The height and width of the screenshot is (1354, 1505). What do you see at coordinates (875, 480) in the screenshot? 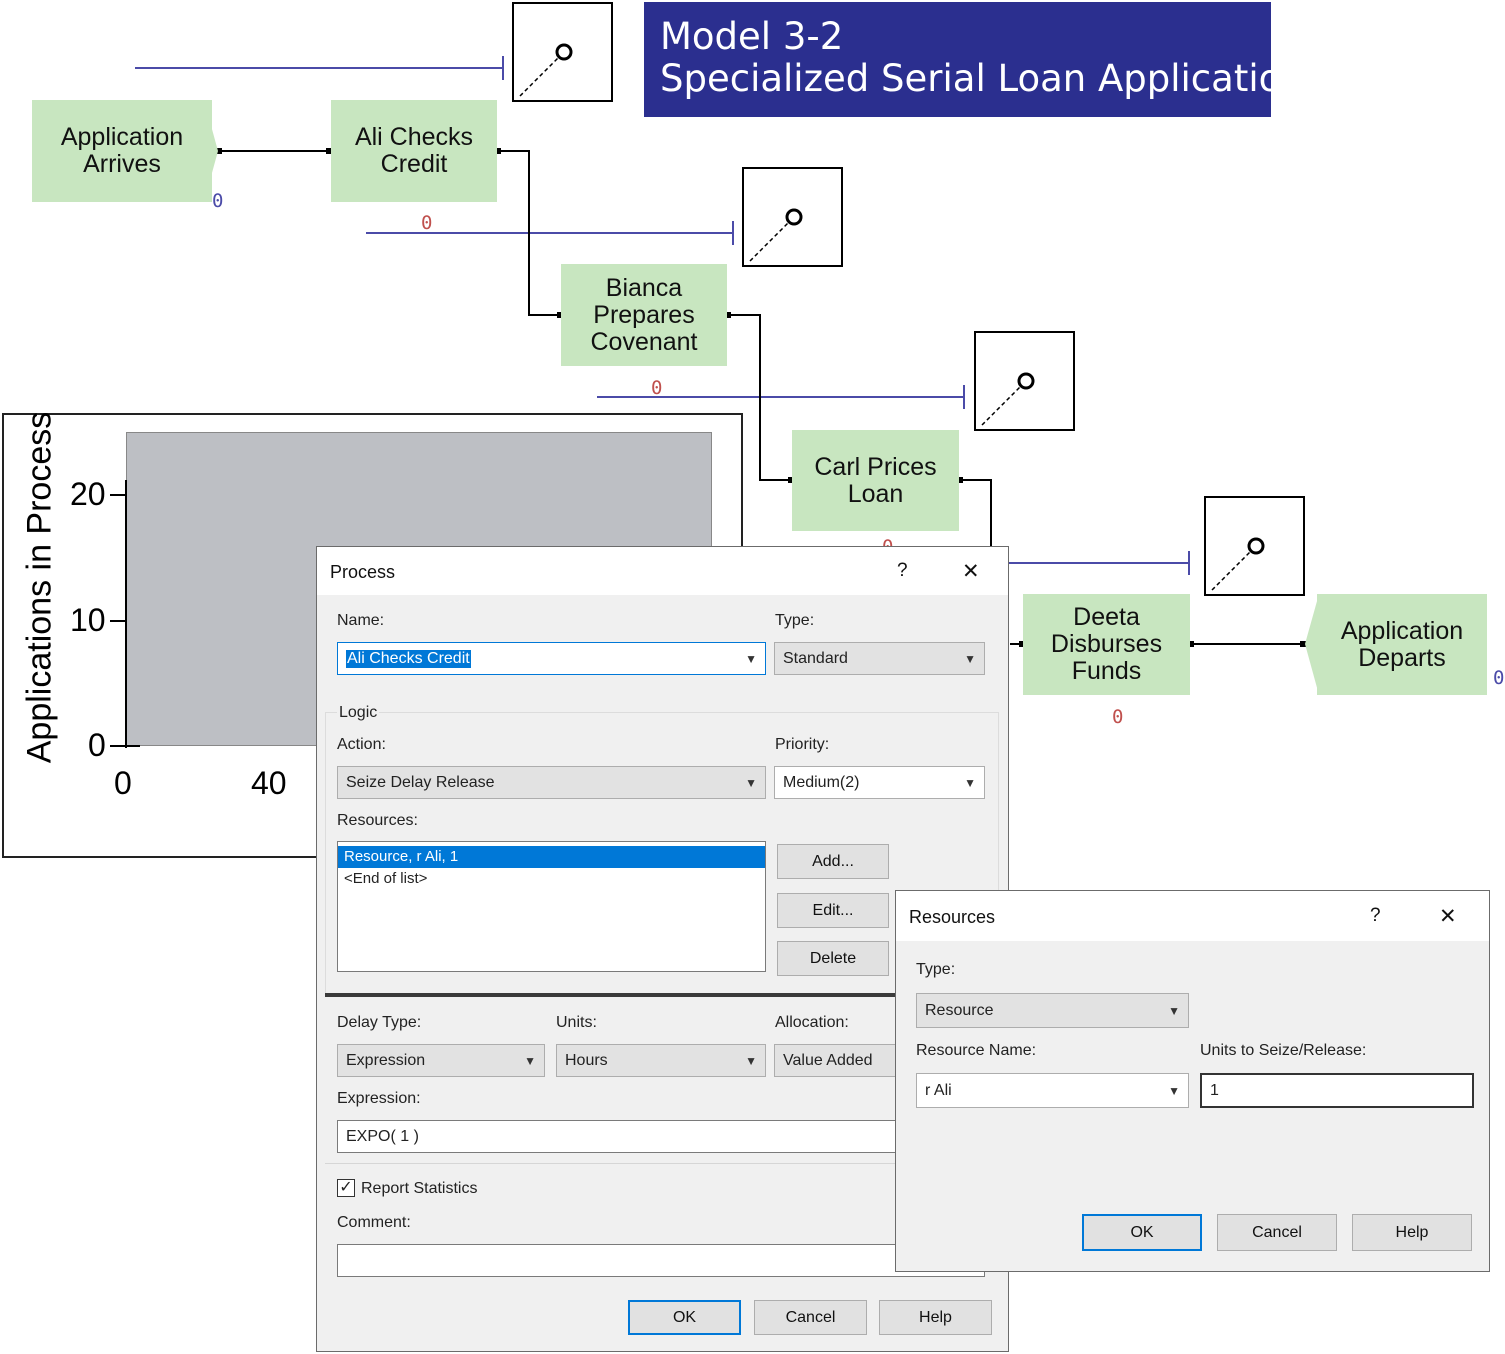
I see `process-block-carl-prices-loan: Carl Prices Loan` at bounding box center [875, 480].